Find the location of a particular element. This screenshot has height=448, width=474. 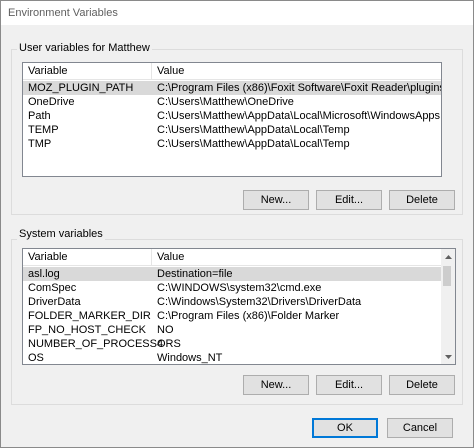

variable-value: NO is located at coordinates (165, 330).